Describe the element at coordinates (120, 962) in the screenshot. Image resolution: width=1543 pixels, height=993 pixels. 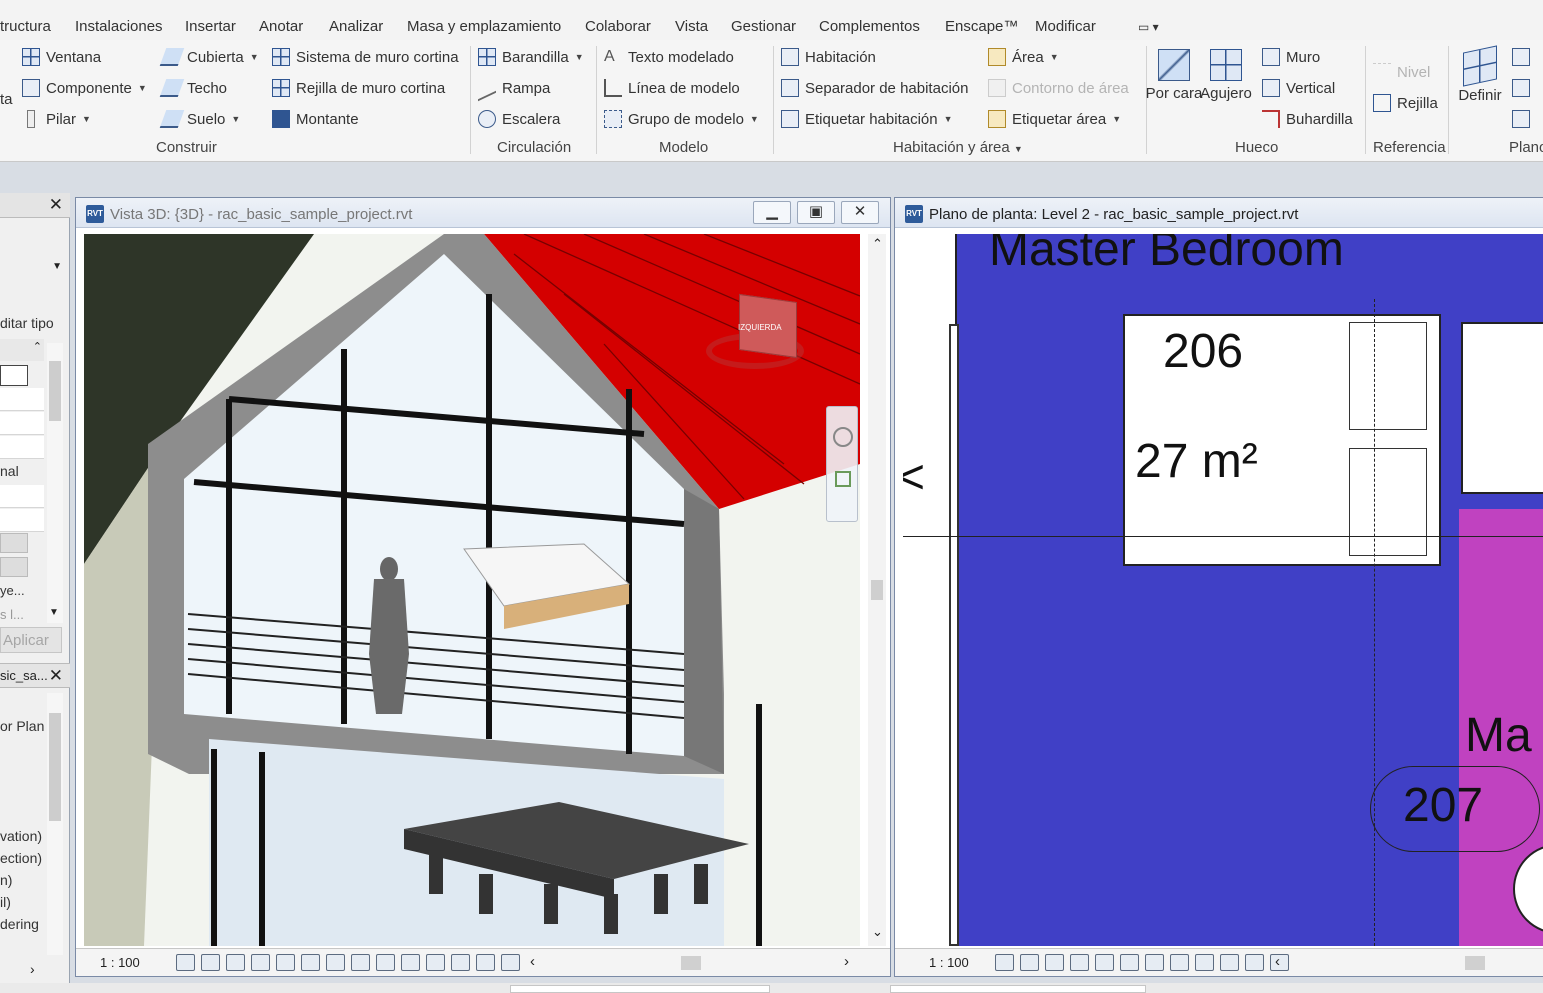
I see `view-3d-scale: 1 : 100` at that location.